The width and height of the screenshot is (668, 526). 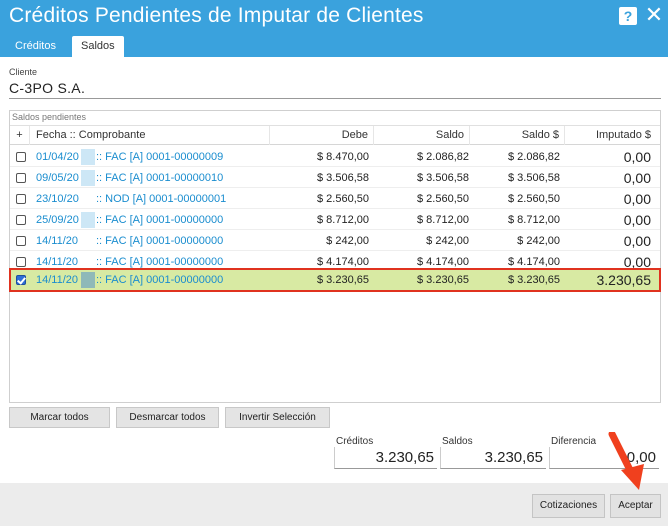 I want to click on row-comprobante: :: FAC [A] 0001-00000010, so click(x=186, y=178).